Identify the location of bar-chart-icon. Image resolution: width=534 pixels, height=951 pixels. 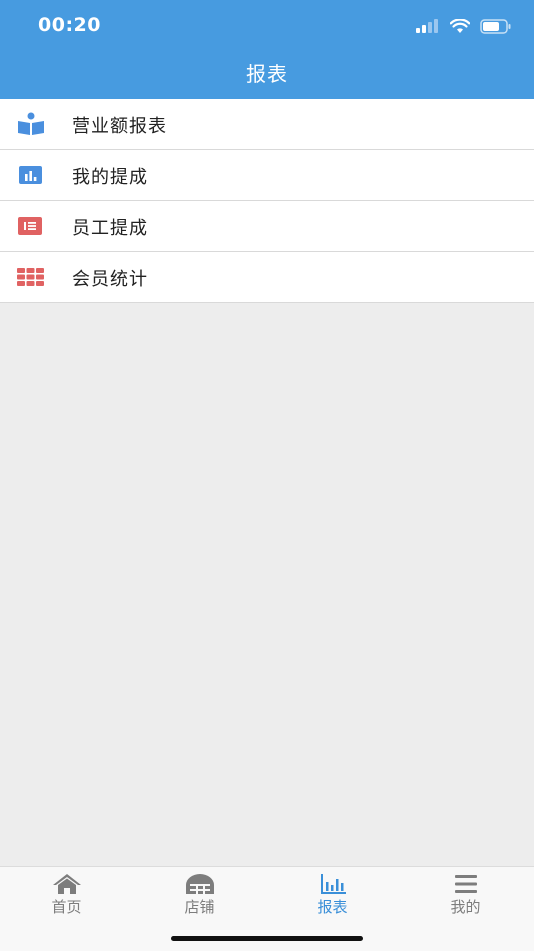
(30, 175).